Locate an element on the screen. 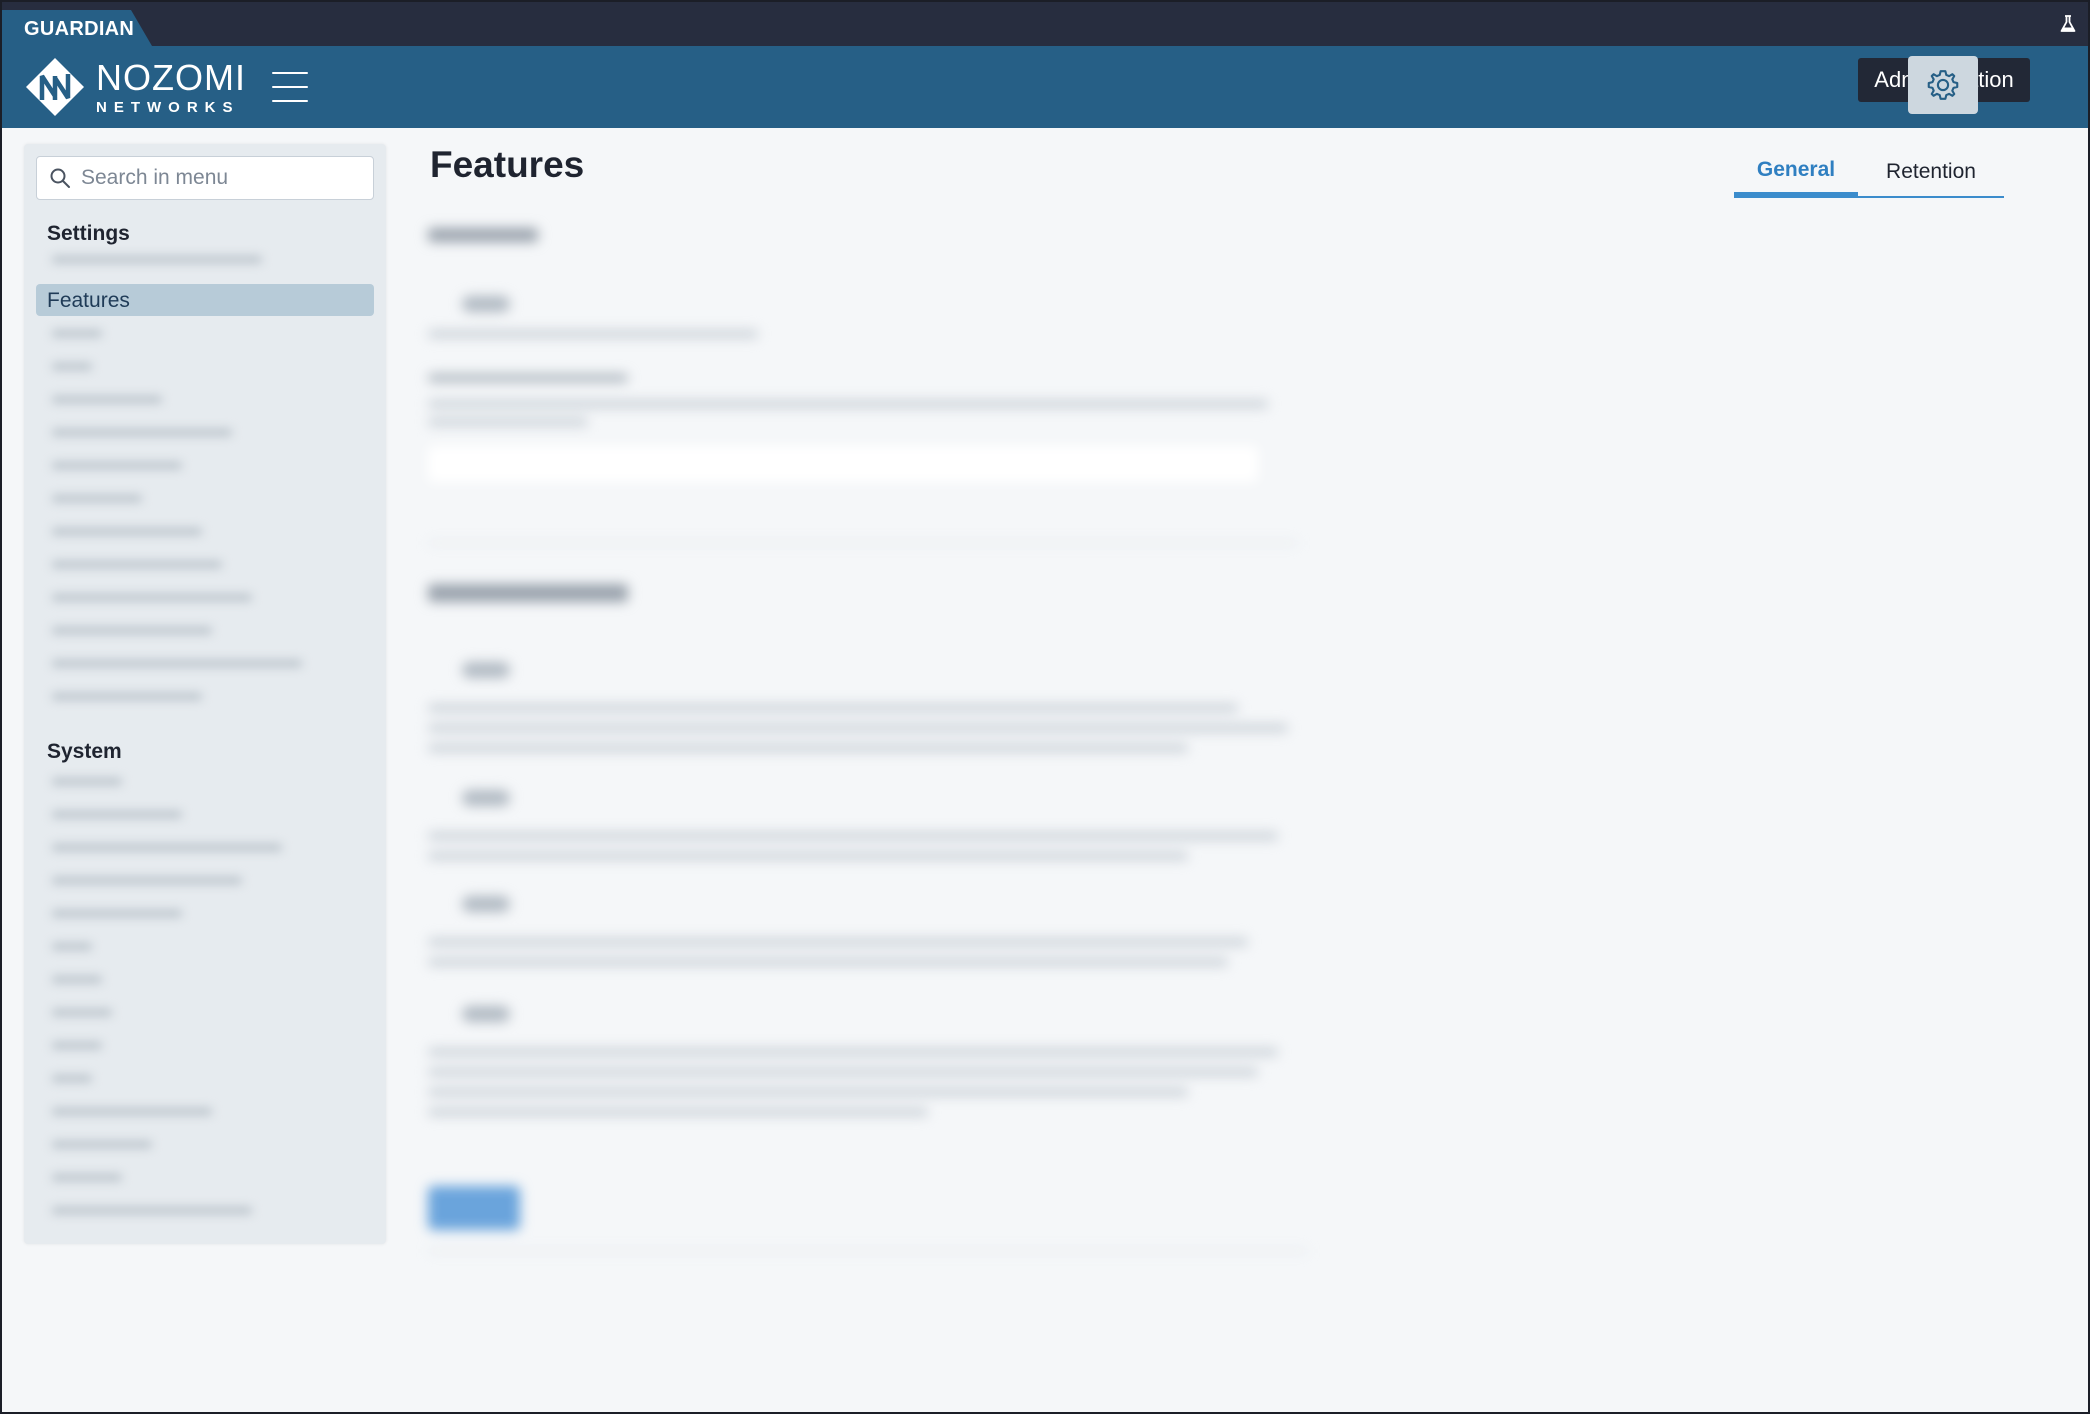  gear-icon is located at coordinates (1943, 85).